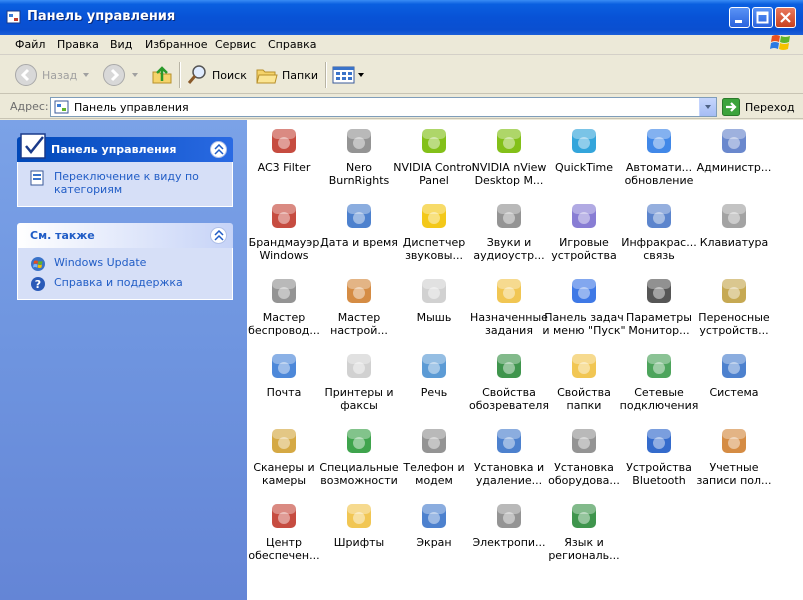 Image resolution: width=803 pixels, height=600 pixels. Describe the element at coordinates (125, 235) in the screenshot. I see `see-also-header: См. также` at that location.